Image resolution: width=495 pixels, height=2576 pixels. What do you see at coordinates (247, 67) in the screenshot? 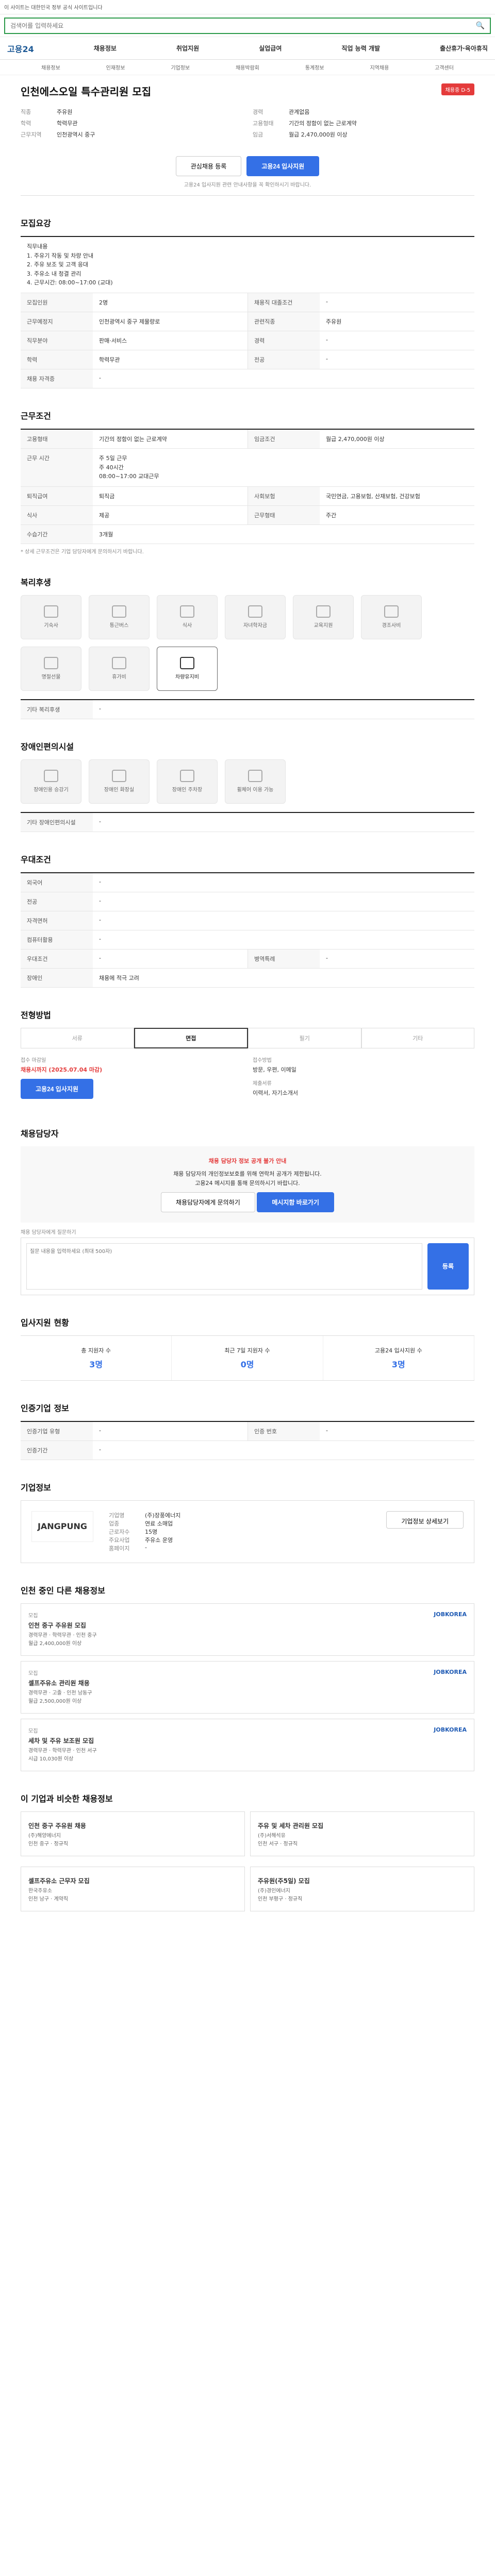
I see `subnav-item: 채용박람회` at bounding box center [247, 67].